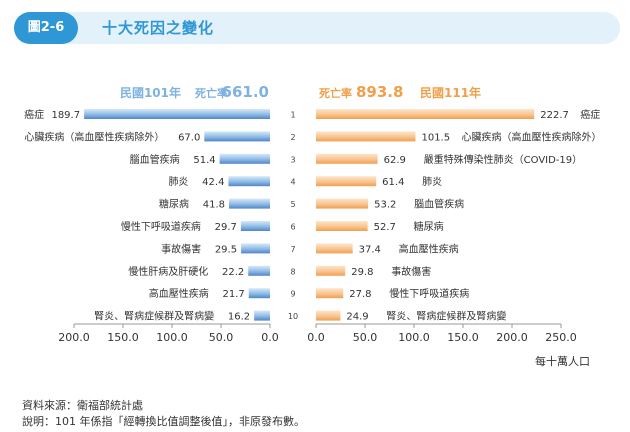 This screenshot has width=630, height=432. I want to click on right-value-label: 37.4, so click(370, 249).